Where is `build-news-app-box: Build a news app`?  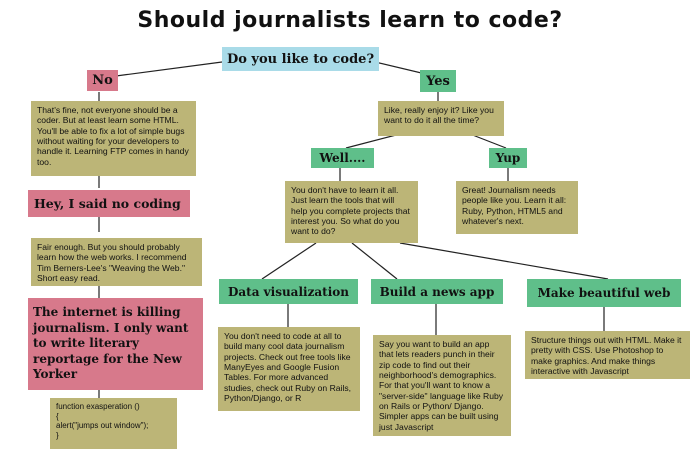 build-news-app-box: Build a news app is located at coordinates (437, 291).